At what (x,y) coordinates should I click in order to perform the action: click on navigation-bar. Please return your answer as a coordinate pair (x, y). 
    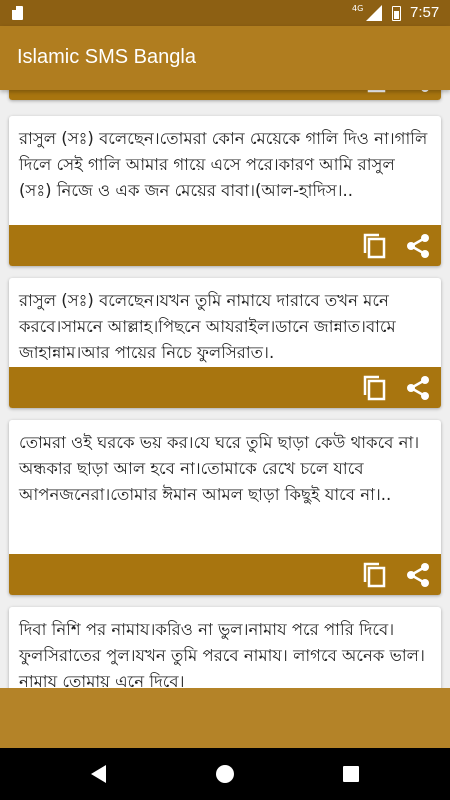
    Looking at the image, I should click on (225, 774).